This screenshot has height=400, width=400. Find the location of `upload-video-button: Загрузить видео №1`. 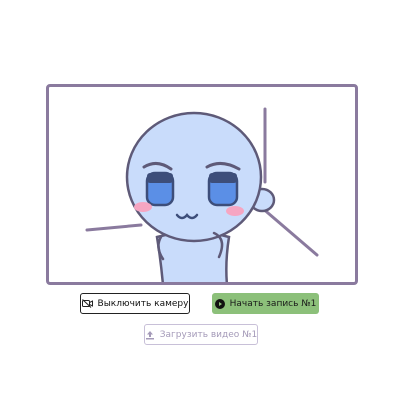

upload-video-button: Загрузить видео №1 is located at coordinates (201, 334).